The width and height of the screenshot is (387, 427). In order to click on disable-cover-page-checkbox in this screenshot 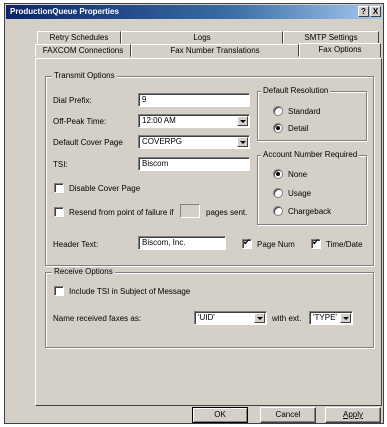, I will do `click(59, 188)`.